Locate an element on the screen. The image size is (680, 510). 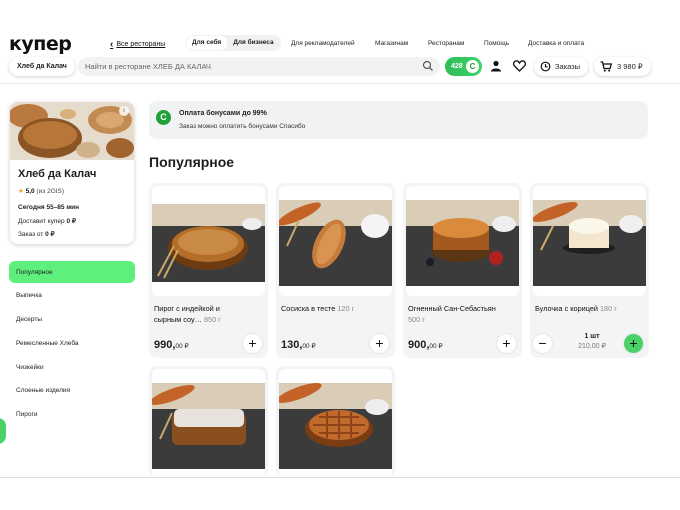
nav-shops: Магазинам is located at coordinates (391, 43).